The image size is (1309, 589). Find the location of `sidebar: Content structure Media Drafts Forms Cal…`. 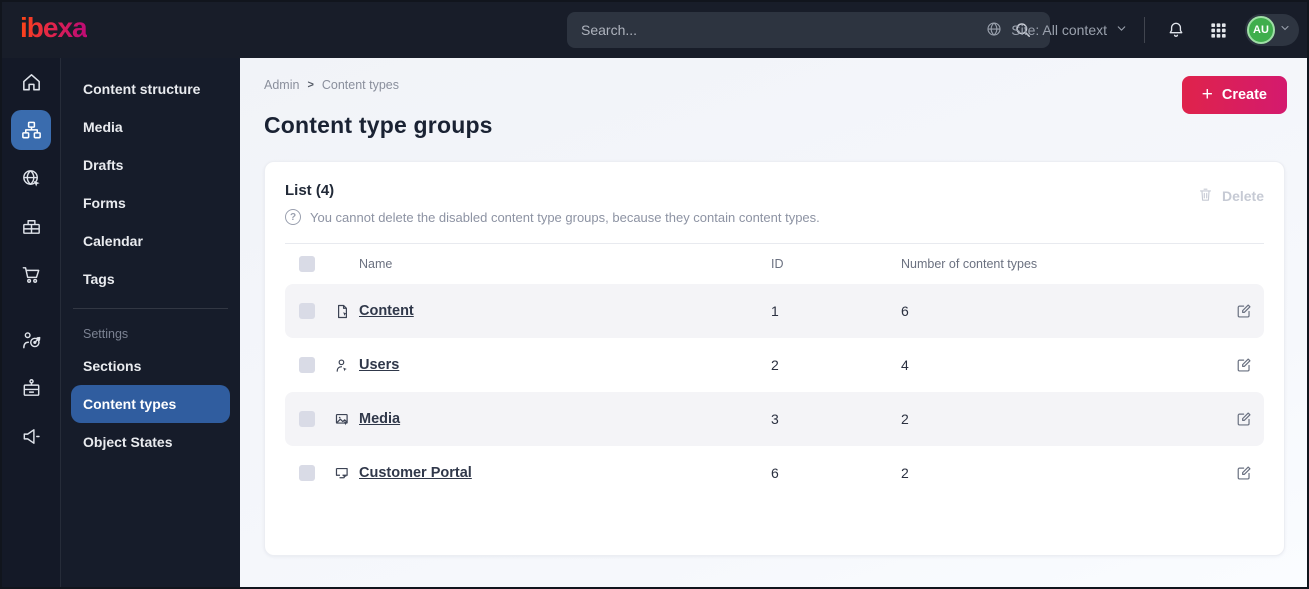

sidebar: Content structure Media Drafts Forms Cal… is located at coordinates (150, 322).